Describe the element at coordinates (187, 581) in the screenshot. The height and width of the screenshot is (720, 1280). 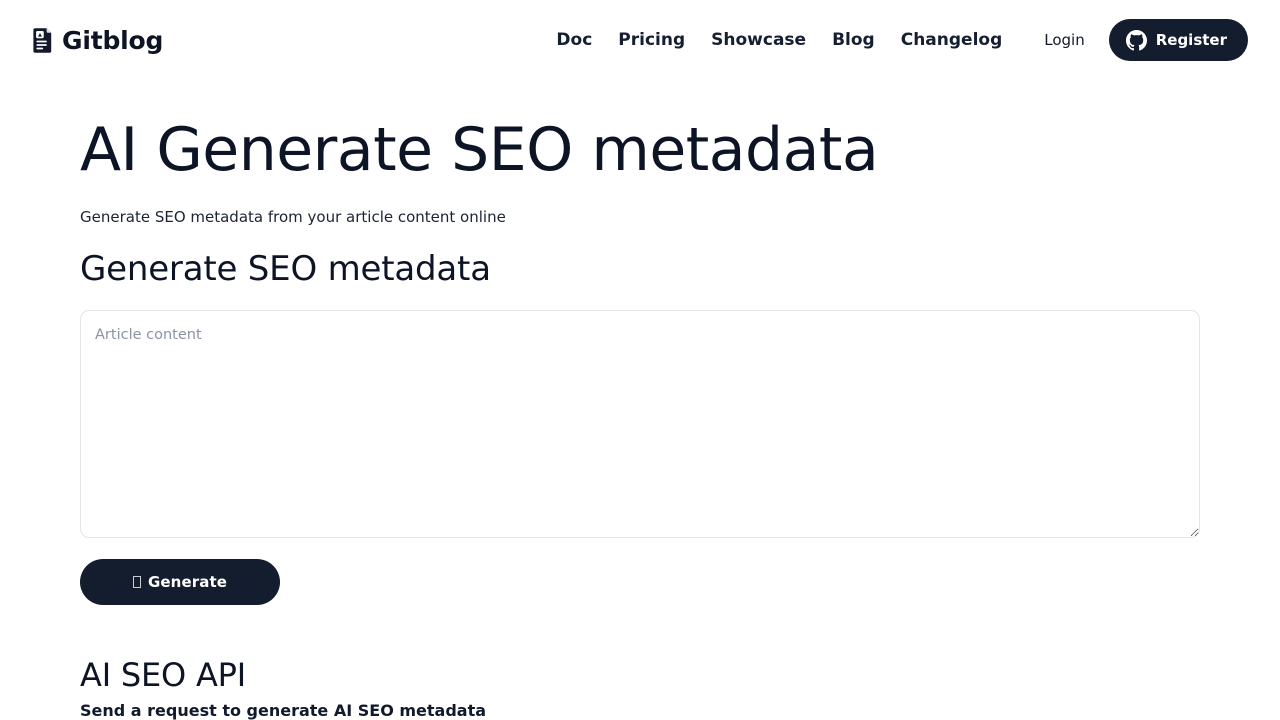
I see `generate-button-label: Generate` at that location.